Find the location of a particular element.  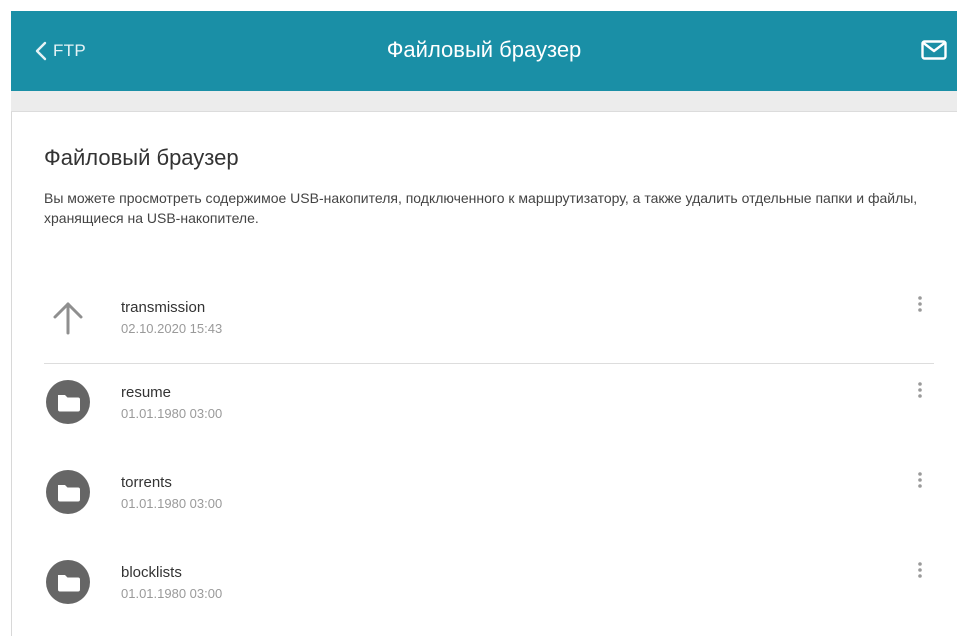

parent-directory-row: transmission 02.10.2020 15:43 is located at coordinates (489, 321).